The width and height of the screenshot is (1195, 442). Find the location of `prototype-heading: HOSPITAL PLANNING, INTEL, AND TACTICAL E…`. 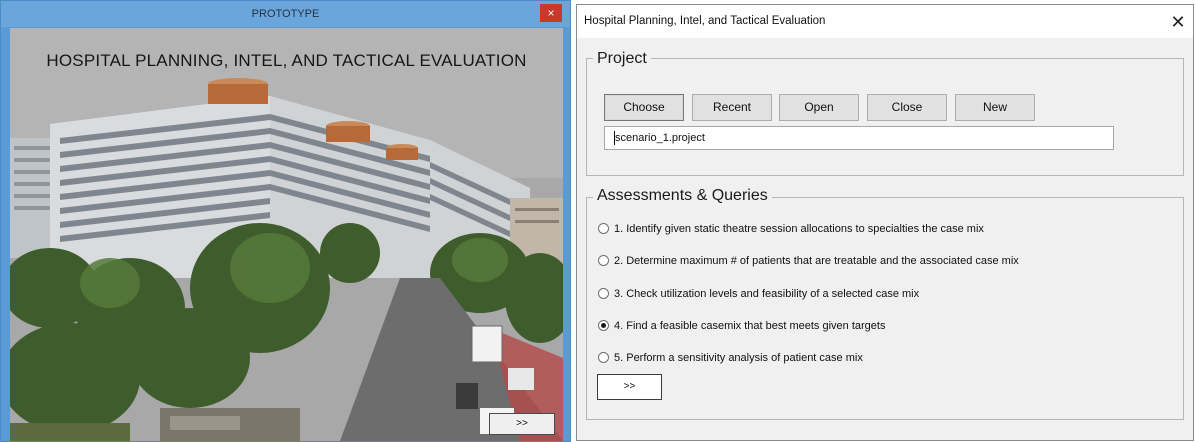

prototype-heading: HOSPITAL PLANNING, INTEL, AND TACTICAL E… is located at coordinates (286, 60).